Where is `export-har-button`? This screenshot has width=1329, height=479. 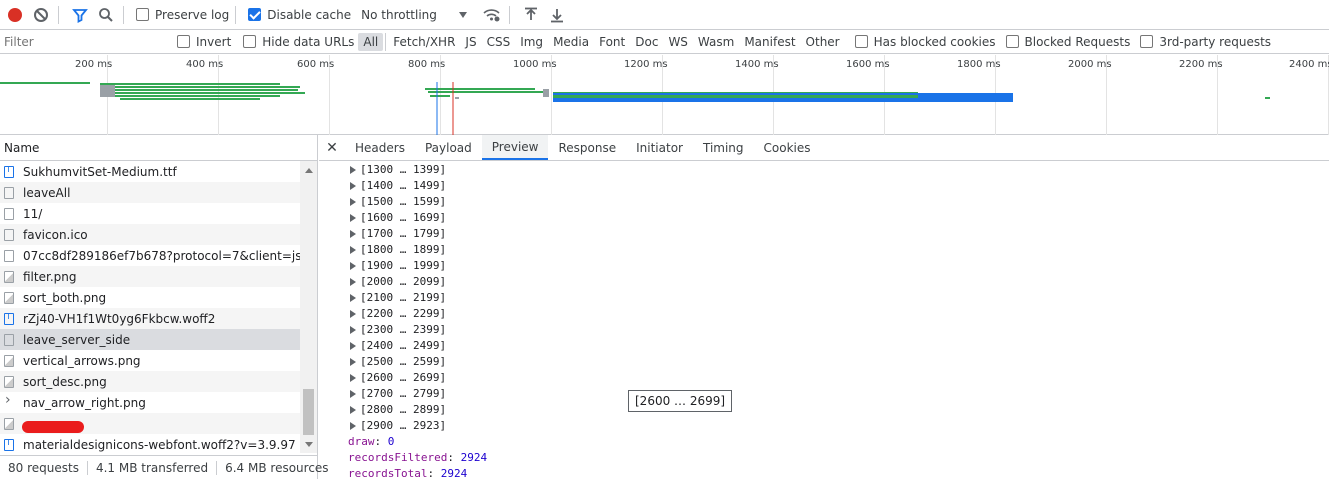 export-har-button is located at coordinates (557, 15).